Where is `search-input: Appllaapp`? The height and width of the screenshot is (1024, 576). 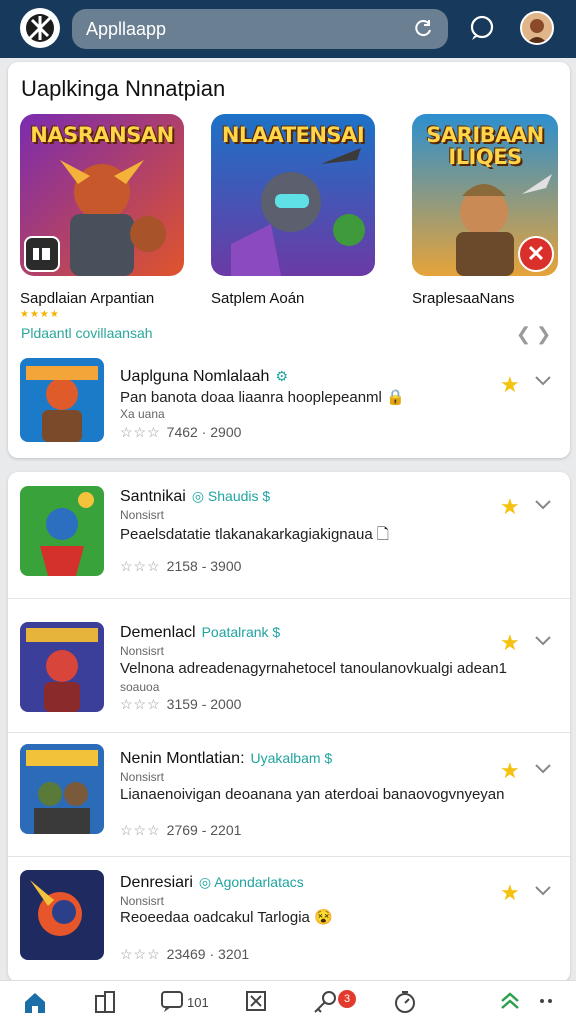
search-input: Appllaapp is located at coordinates (126, 29).